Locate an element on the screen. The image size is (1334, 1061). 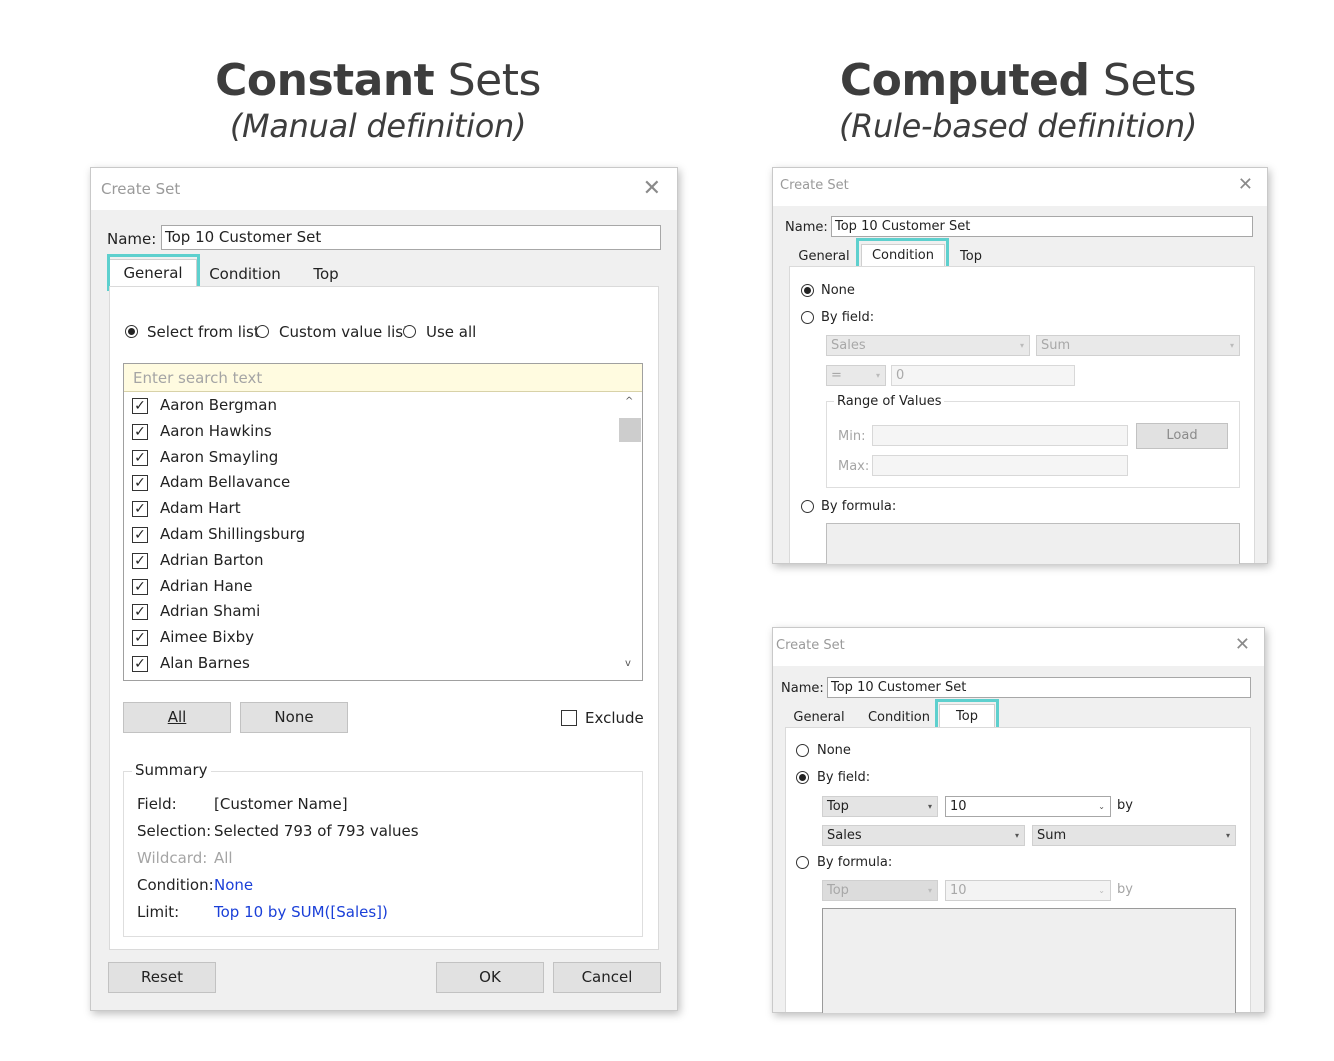
count-select: 10 ⌄ is located at coordinates (1028, 806).